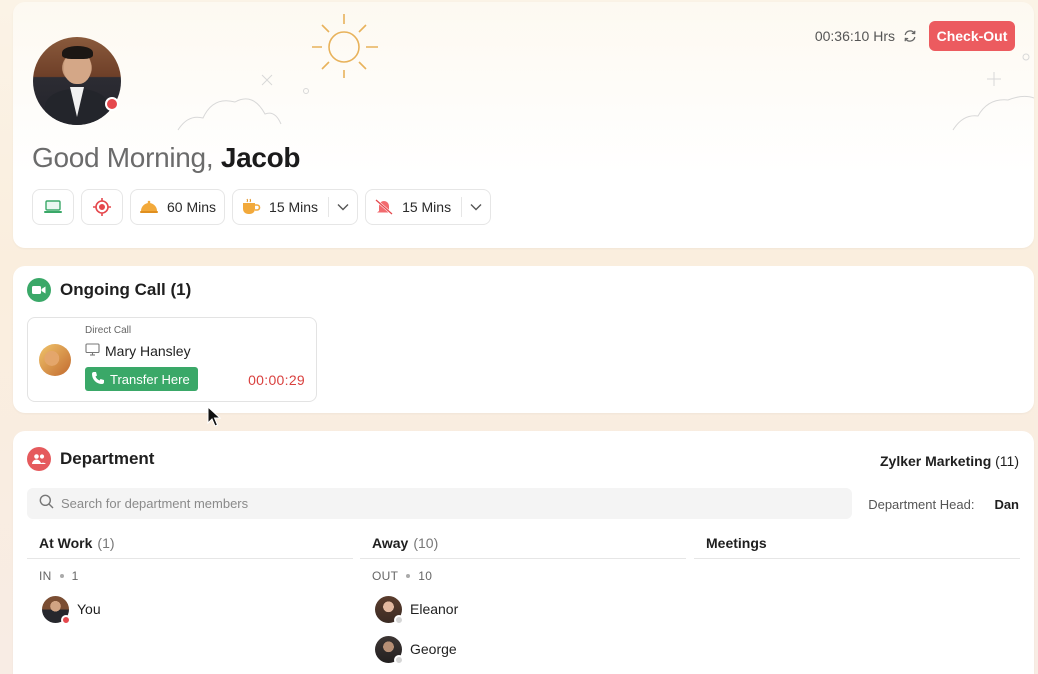 Image resolution: width=1038 pixels, height=674 pixels. What do you see at coordinates (192, 207) in the screenshot?
I see `lunch-break-duration: 60 Mins` at bounding box center [192, 207].